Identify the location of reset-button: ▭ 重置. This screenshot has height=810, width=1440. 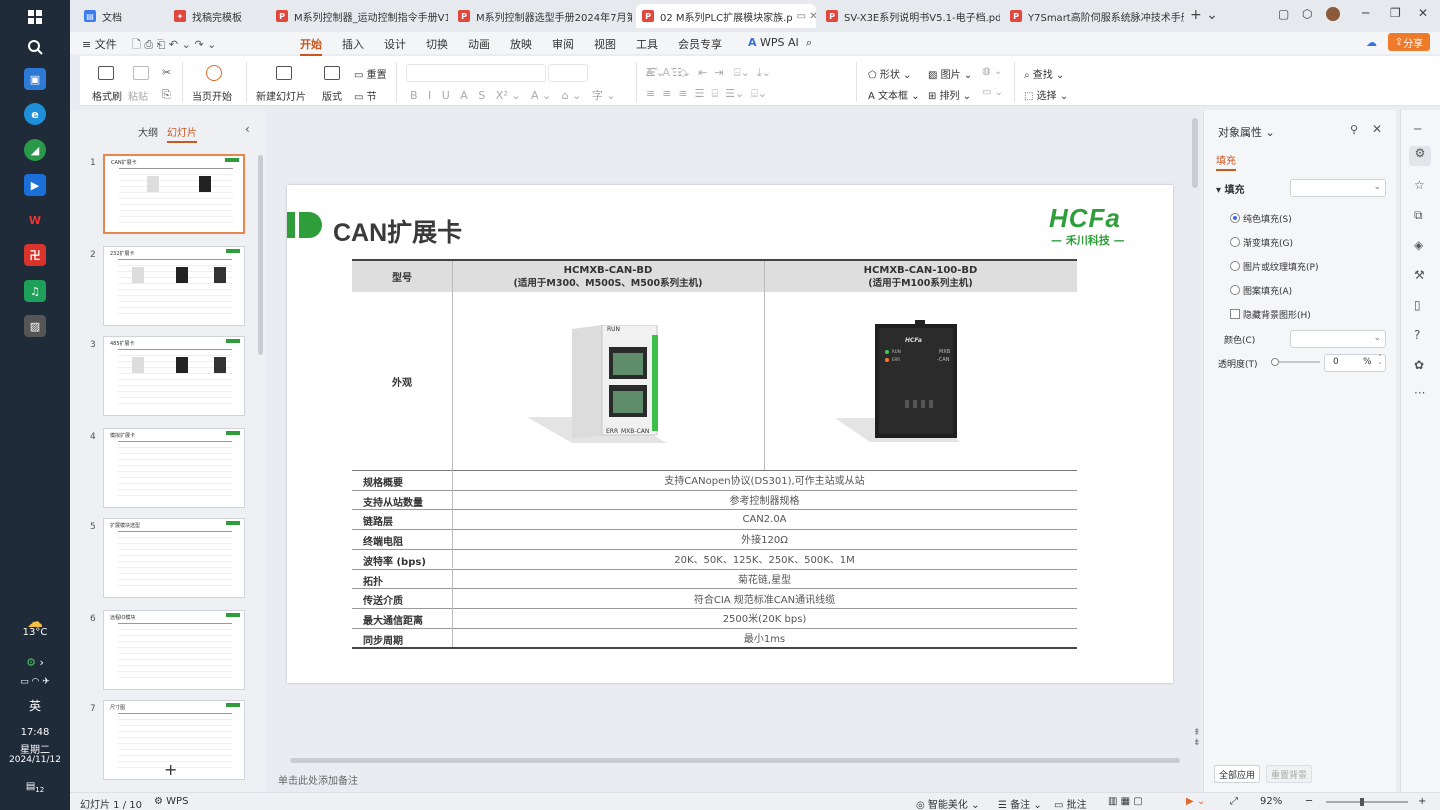
(370, 73).